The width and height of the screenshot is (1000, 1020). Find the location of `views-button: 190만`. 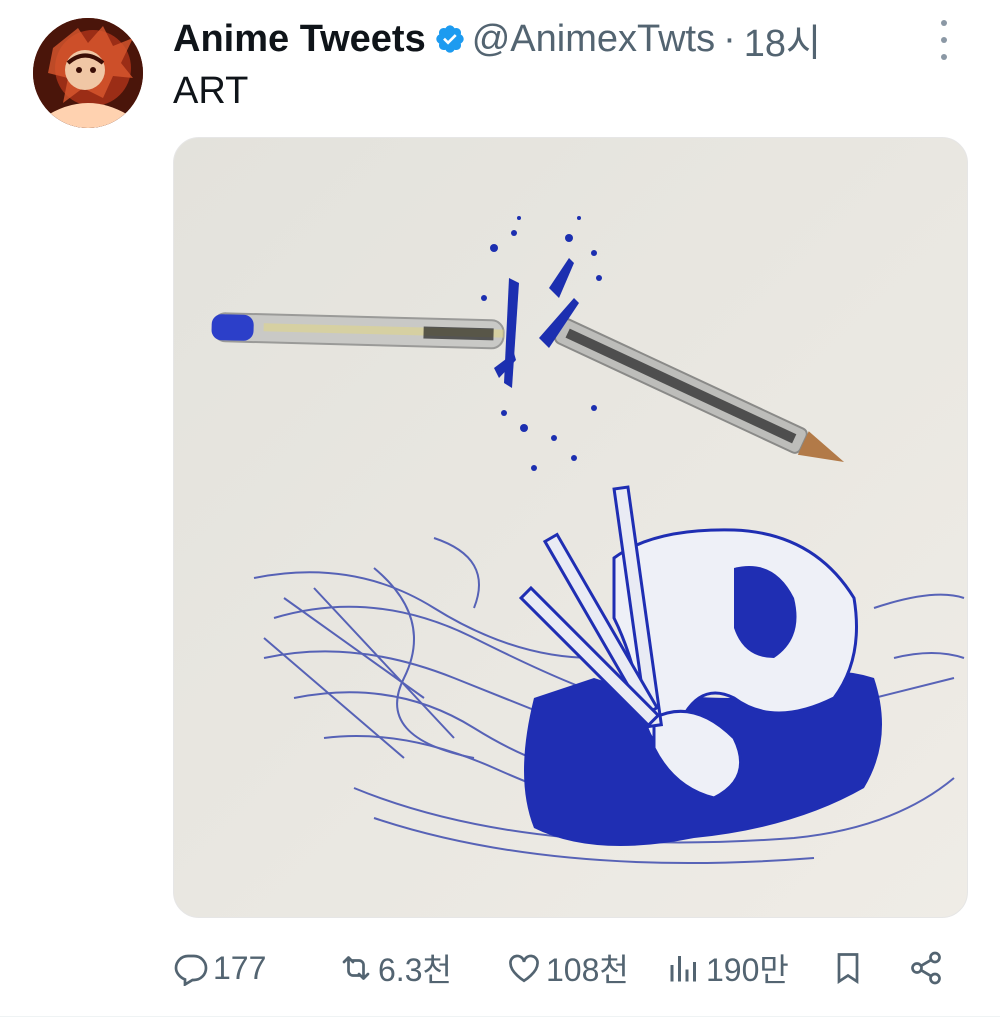

views-button: 190만 is located at coordinates (727, 968).